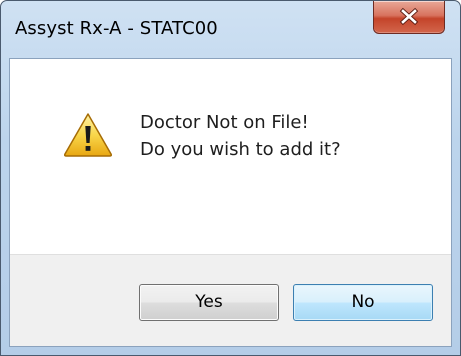  Describe the element at coordinates (116, 28) in the screenshot. I see `window-title: Assyst Rx-A - STATC00` at that location.